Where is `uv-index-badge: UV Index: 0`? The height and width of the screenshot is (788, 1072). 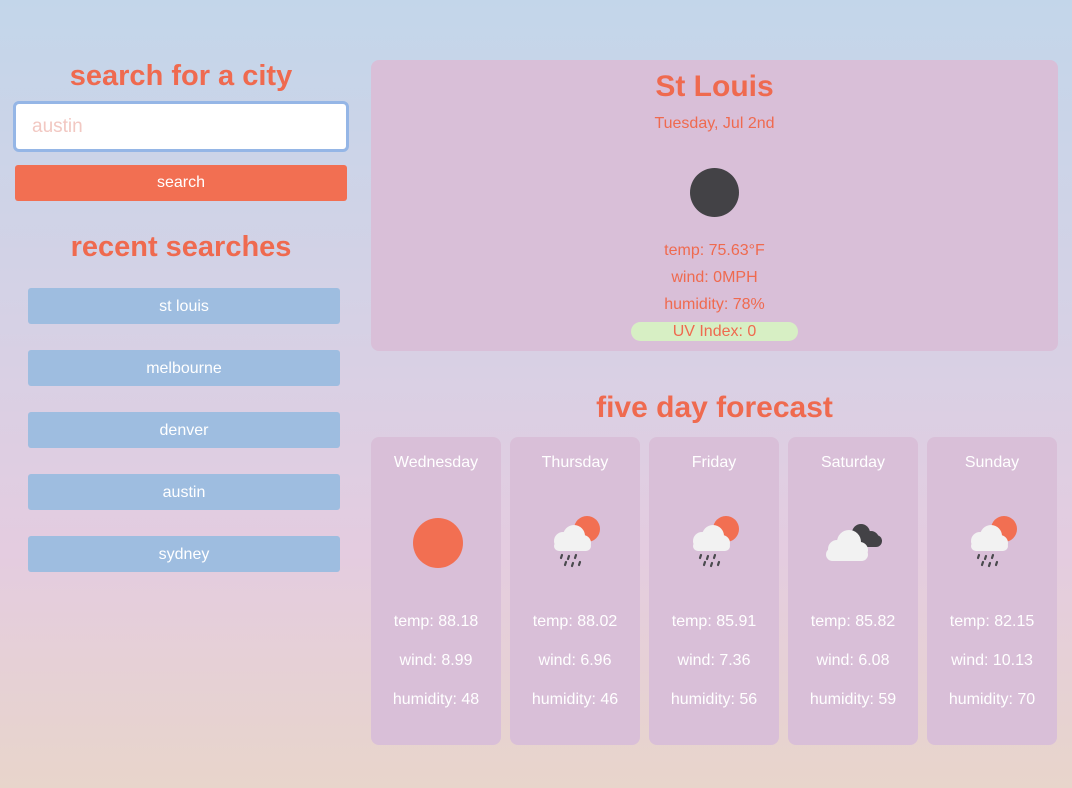 uv-index-badge: UV Index: 0 is located at coordinates (714, 331).